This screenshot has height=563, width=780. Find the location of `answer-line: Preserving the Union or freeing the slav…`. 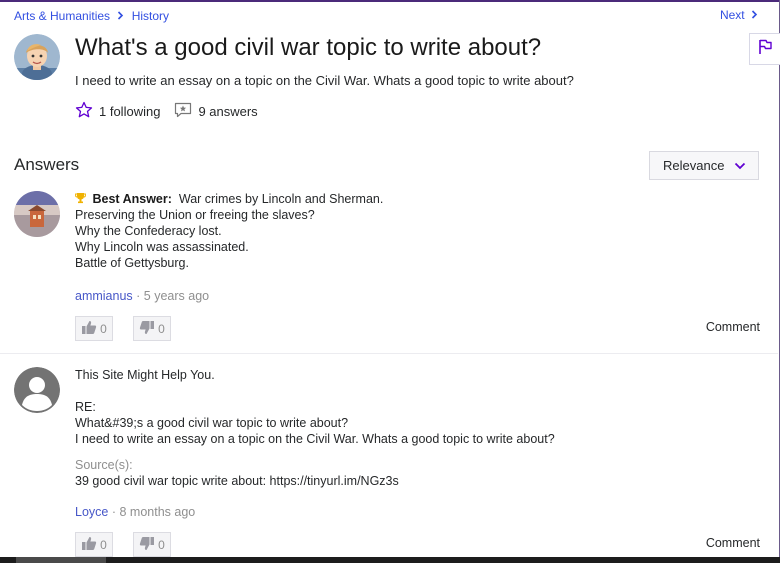

answer-line: Preserving the Union or freeing the slav… is located at coordinates (195, 215).